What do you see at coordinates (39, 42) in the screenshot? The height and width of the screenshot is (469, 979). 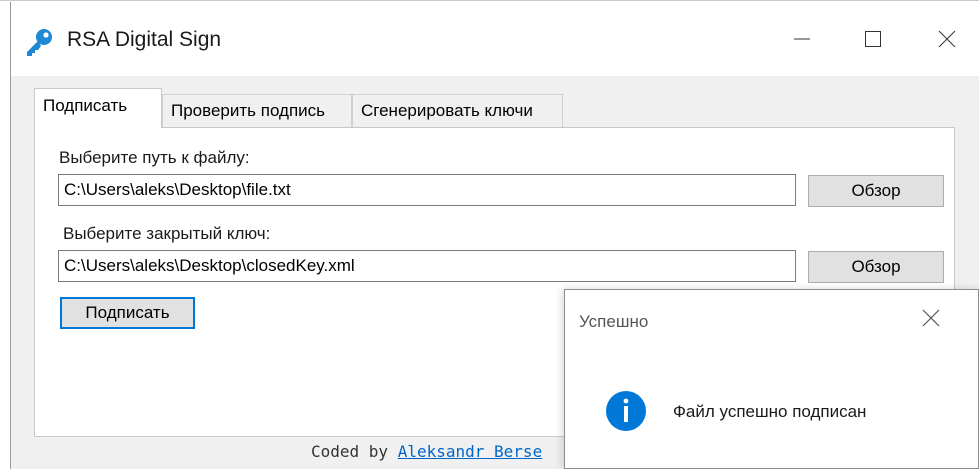 I see `key-icon` at bounding box center [39, 42].